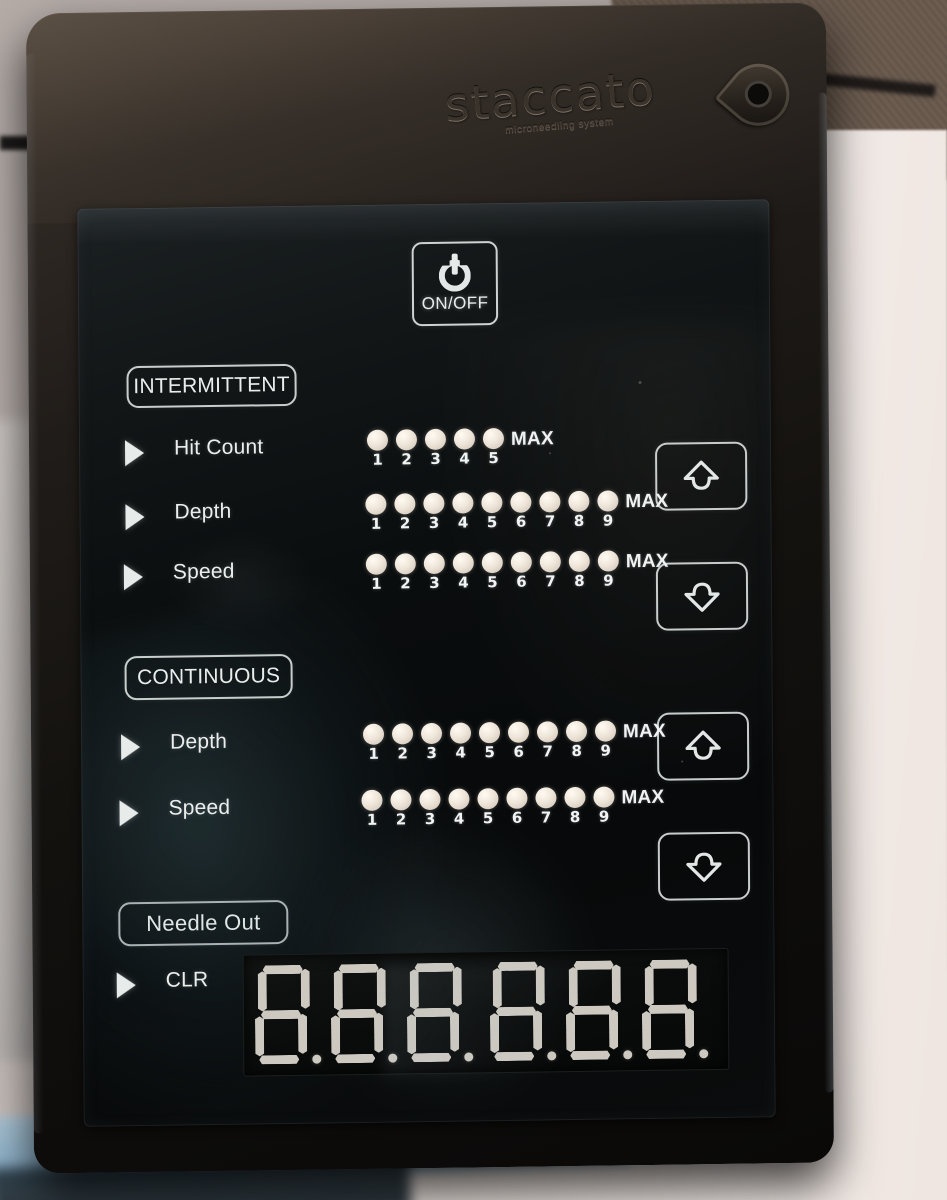 This screenshot has width=947, height=1200. What do you see at coordinates (458, 808) in the screenshot?
I see `led-continuous-speed-4: 4` at bounding box center [458, 808].